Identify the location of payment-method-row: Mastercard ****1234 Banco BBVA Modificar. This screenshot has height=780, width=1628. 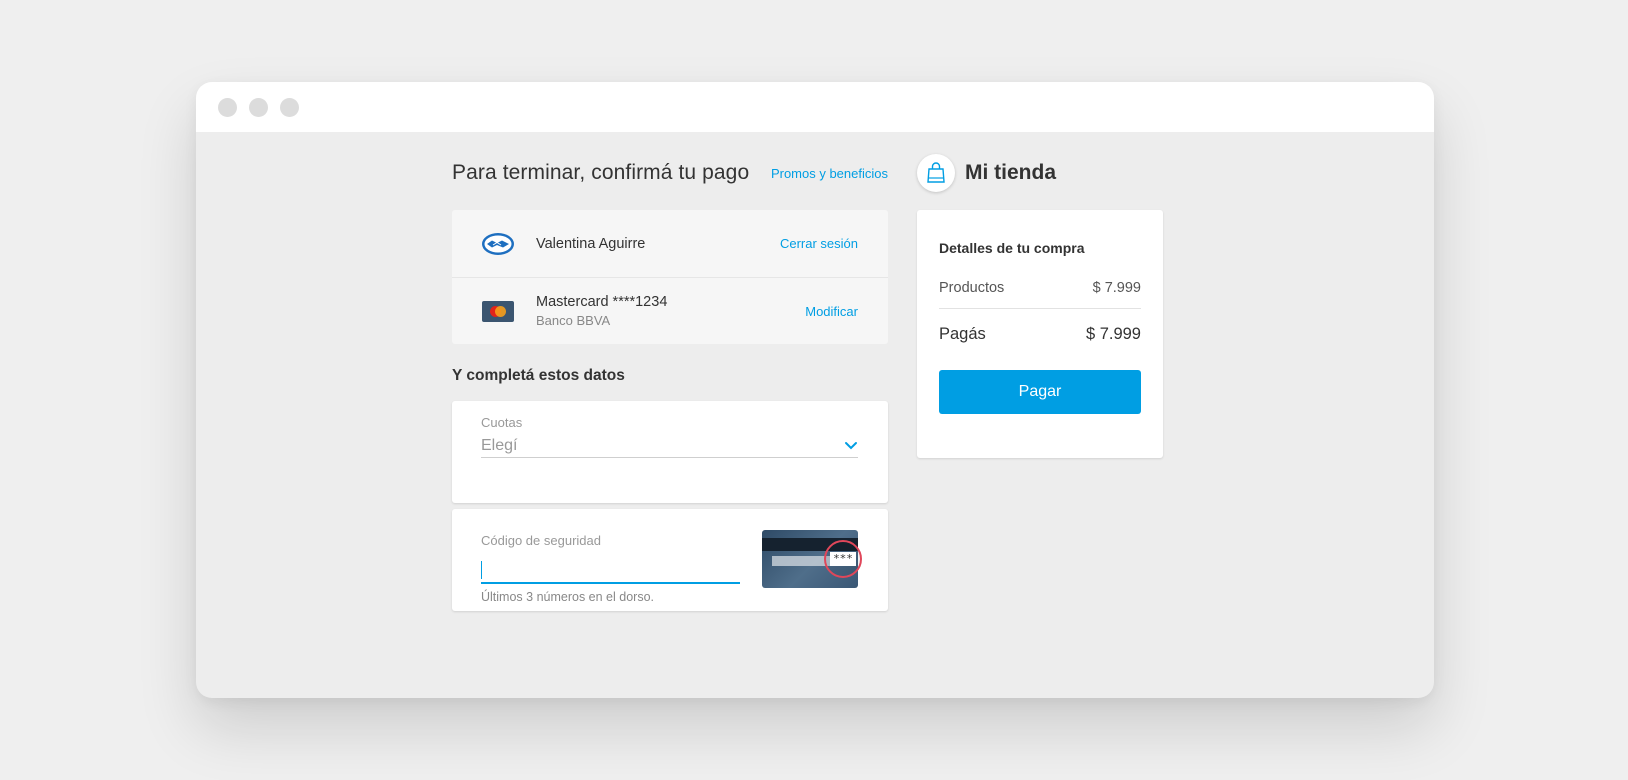
(670, 310).